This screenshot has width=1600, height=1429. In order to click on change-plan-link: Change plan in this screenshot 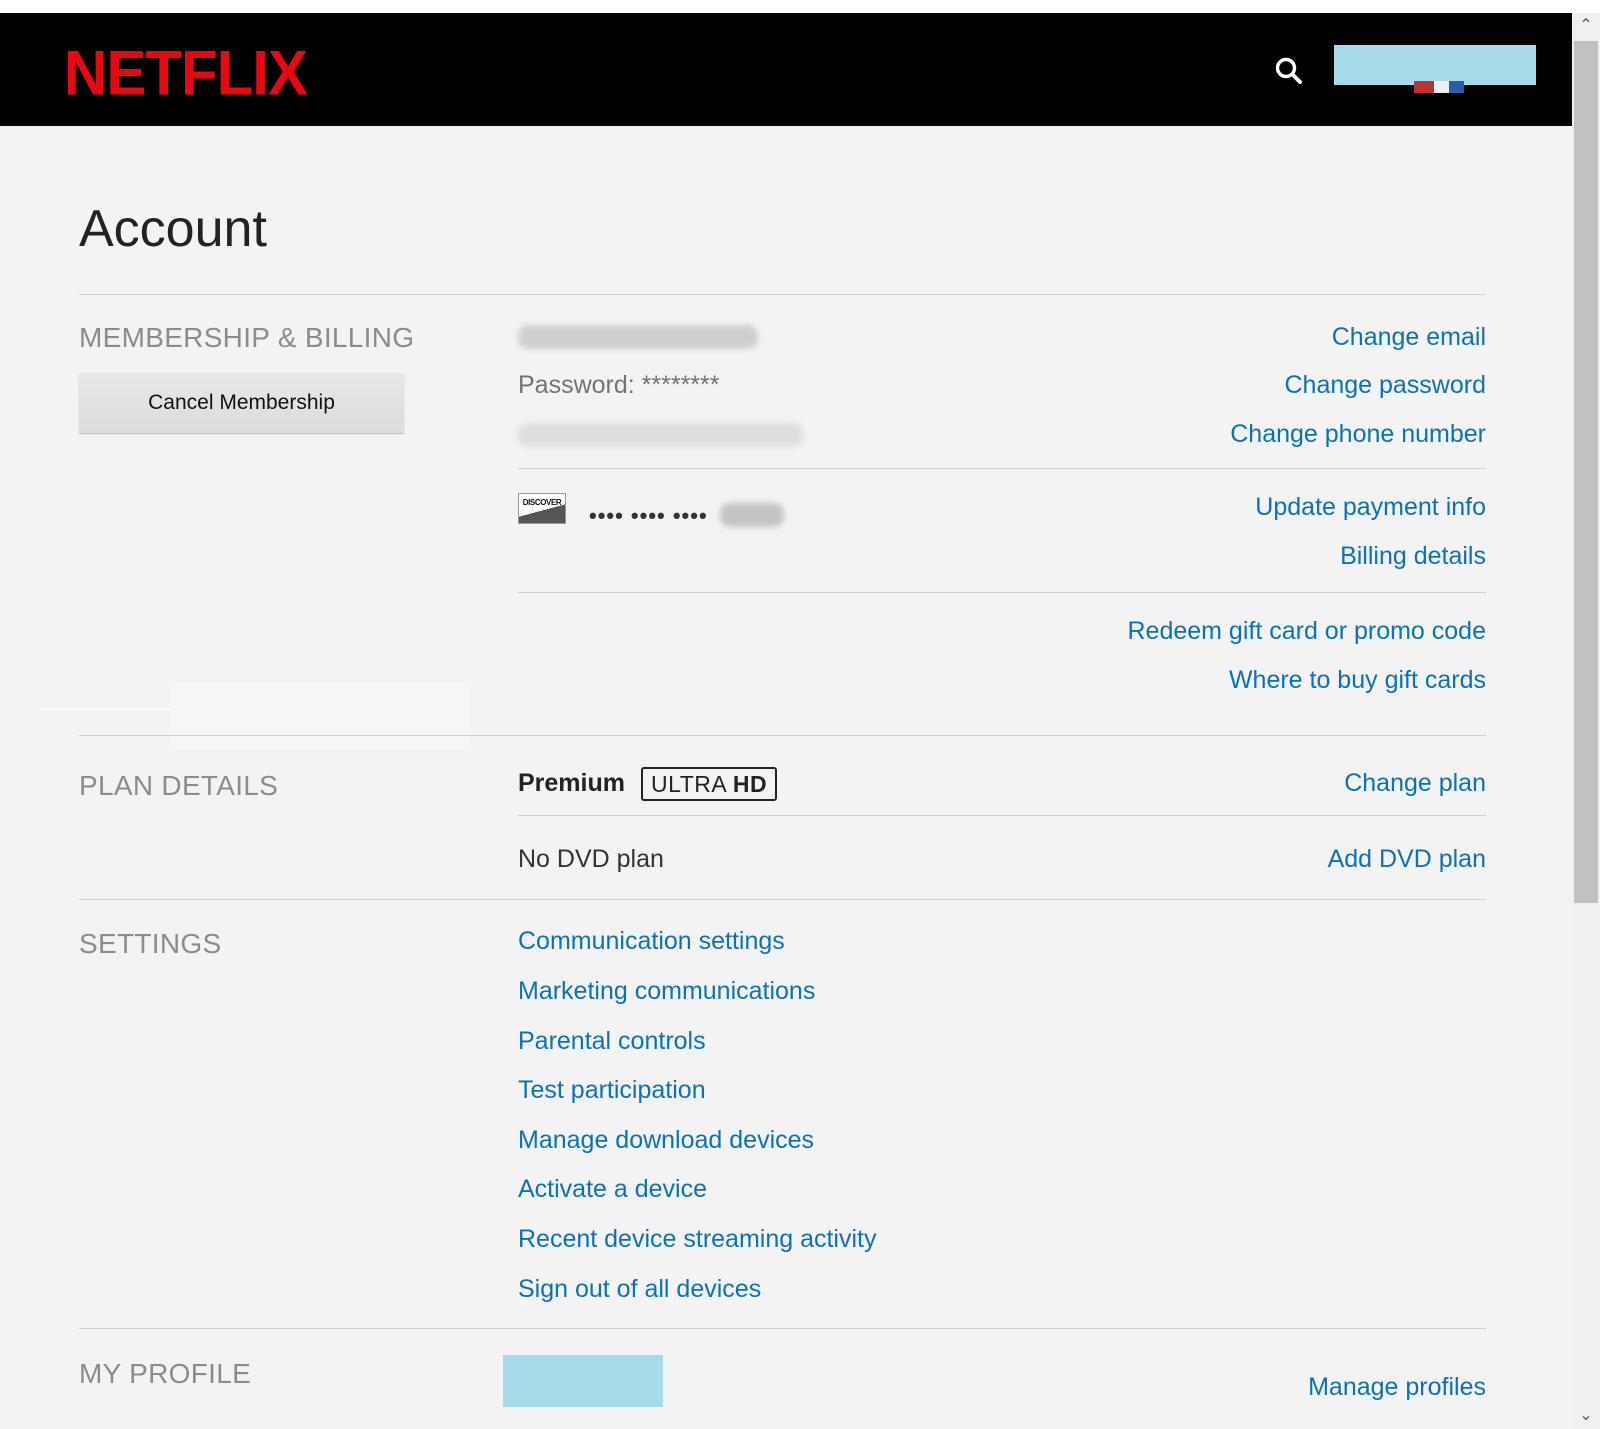, I will do `click(1415, 783)`.